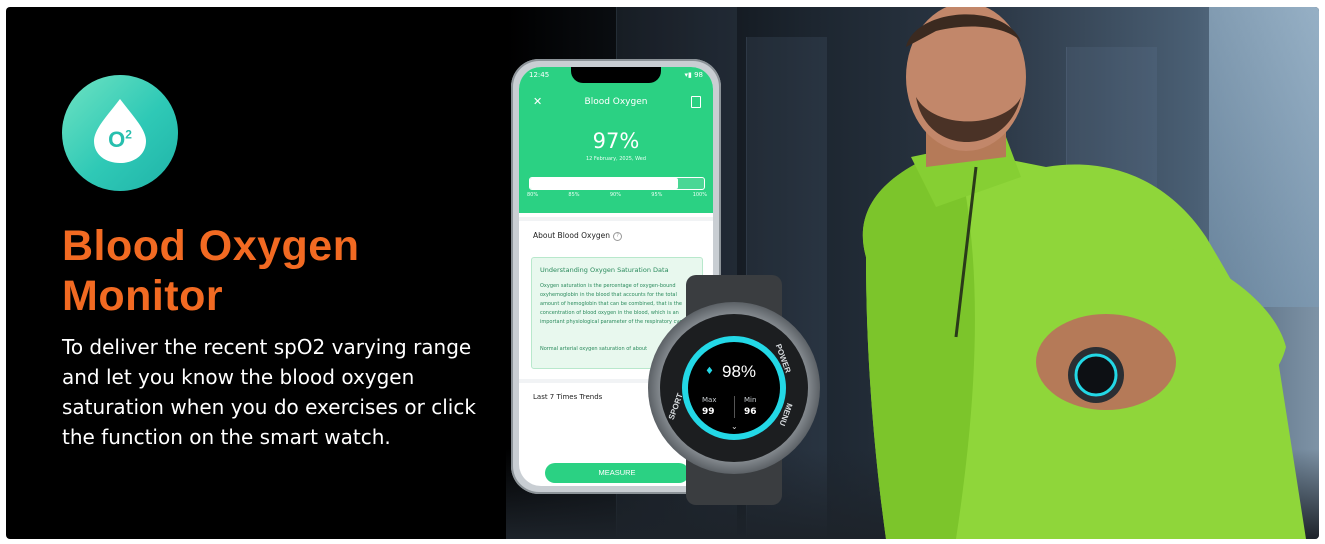 This screenshot has height=544, width=1325. What do you see at coordinates (750, 400) in the screenshot?
I see `min-label: Min` at bounding box center [750, 400].